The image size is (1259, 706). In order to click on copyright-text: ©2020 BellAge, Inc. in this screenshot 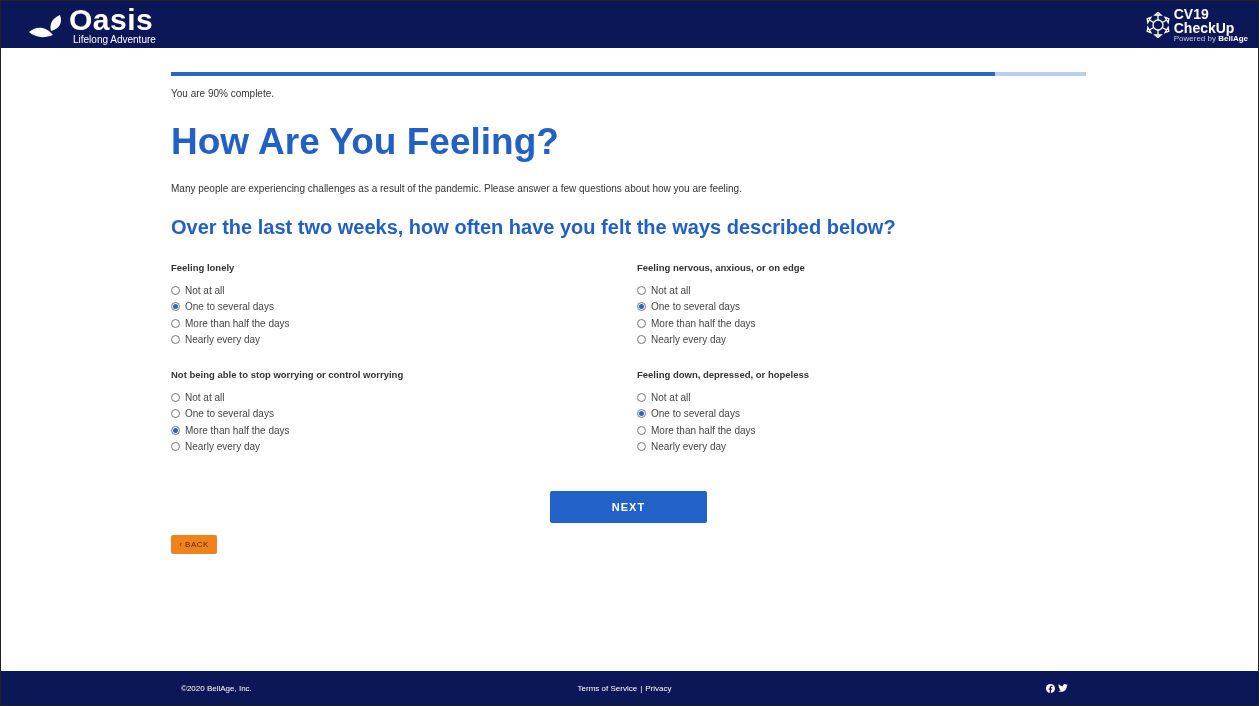, I will do `click(217, 688)`.